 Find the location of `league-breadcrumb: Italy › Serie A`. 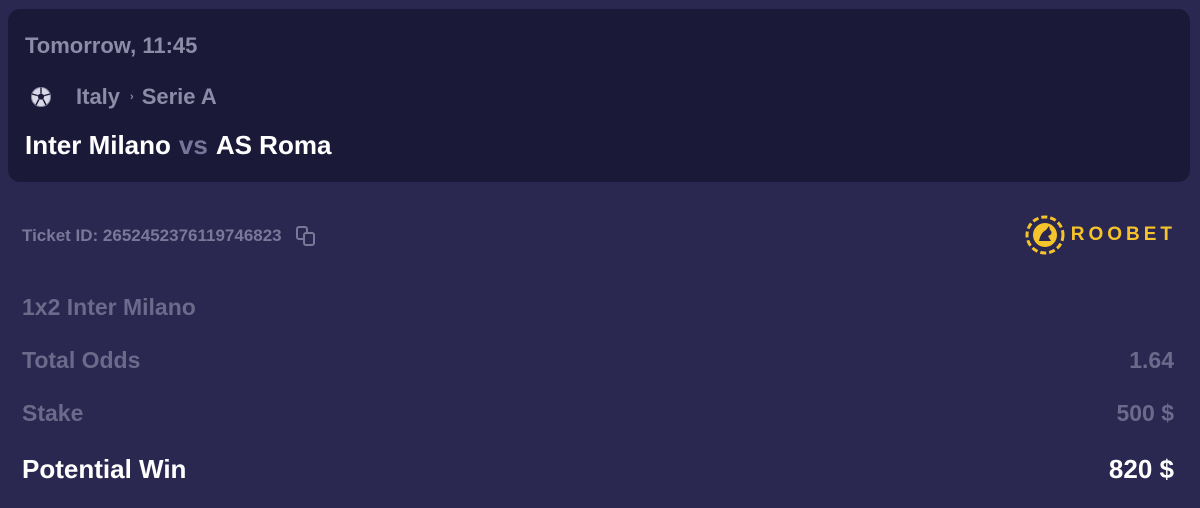

league-breadcrumb: Italy › Serie A is located at coordinates (123, 97).